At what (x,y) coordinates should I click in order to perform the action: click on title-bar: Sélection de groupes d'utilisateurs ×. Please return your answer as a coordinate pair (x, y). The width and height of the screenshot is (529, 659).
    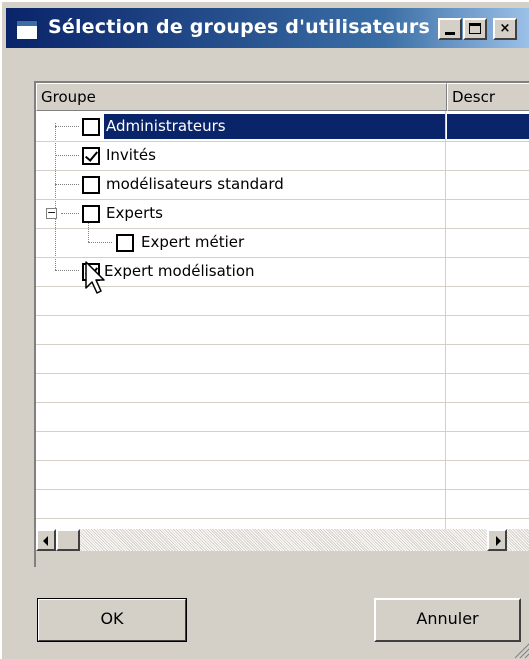
    Looking at the image, I should click on (267, 28).